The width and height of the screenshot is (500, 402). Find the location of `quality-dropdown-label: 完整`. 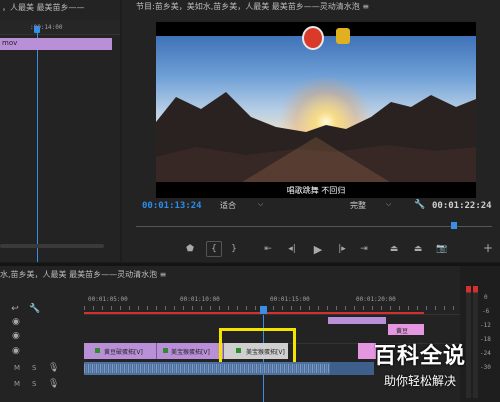

quality-dropdown-label: 完整 is located at coordinates (358, 205).